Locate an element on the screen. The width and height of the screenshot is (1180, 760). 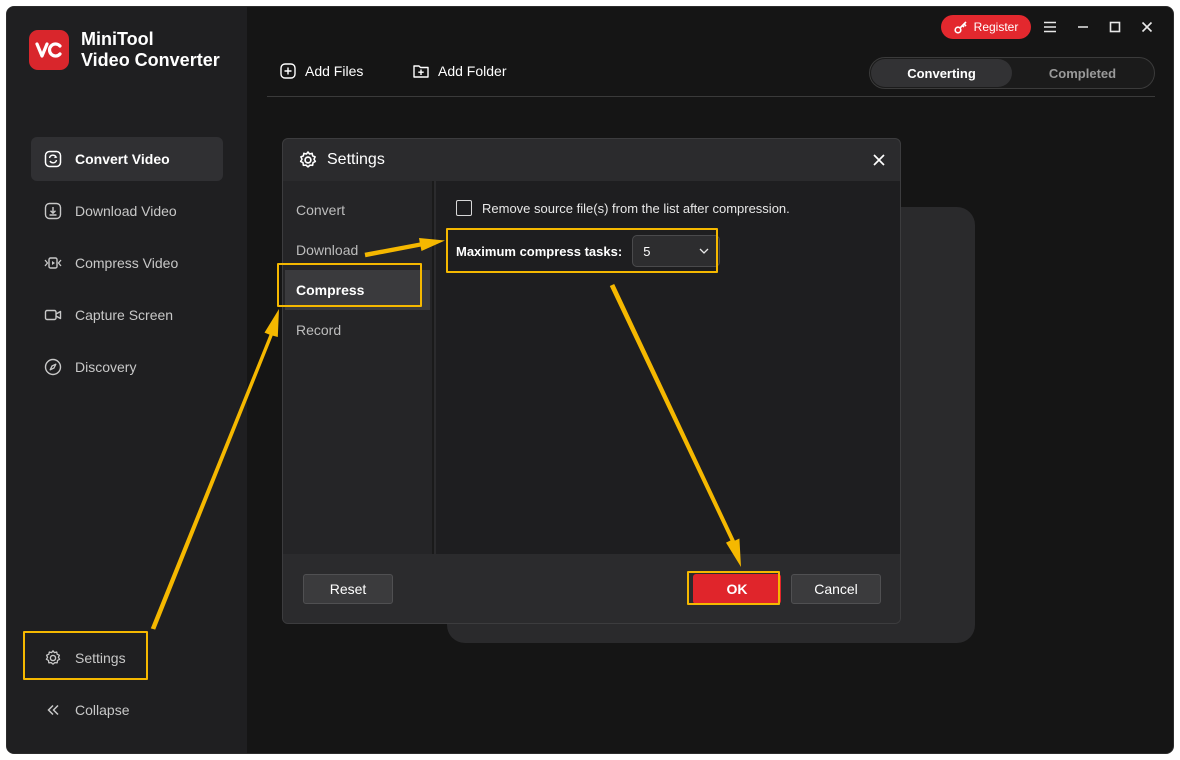
brand: MiniTool Video Converter is located at coordinates (124, 50).